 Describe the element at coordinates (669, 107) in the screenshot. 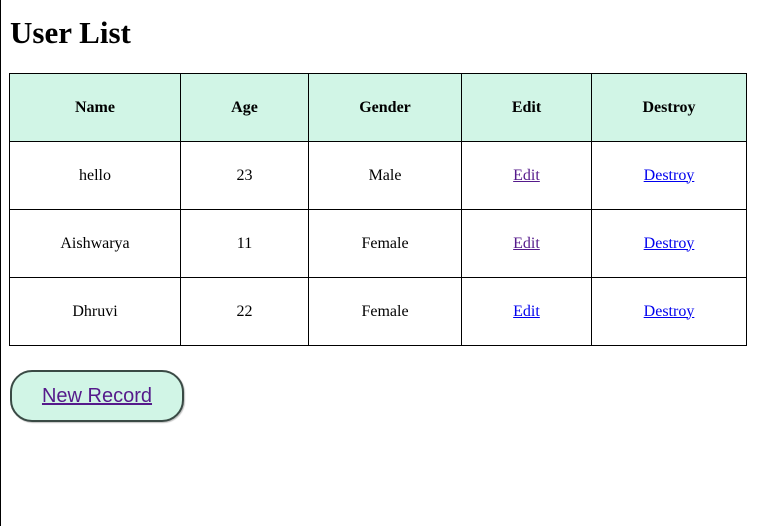

I see `column-header-destroy: Destroy` at that location.